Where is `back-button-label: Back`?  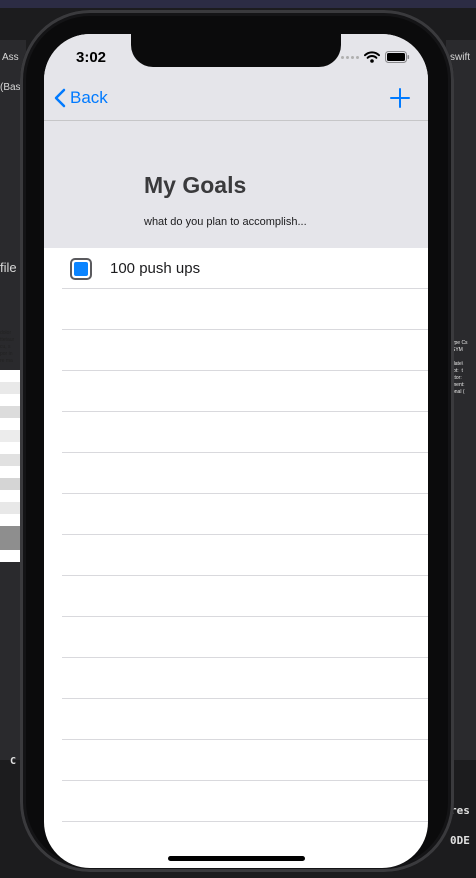
back-button-label: Back is located at coordinates (89, 97).